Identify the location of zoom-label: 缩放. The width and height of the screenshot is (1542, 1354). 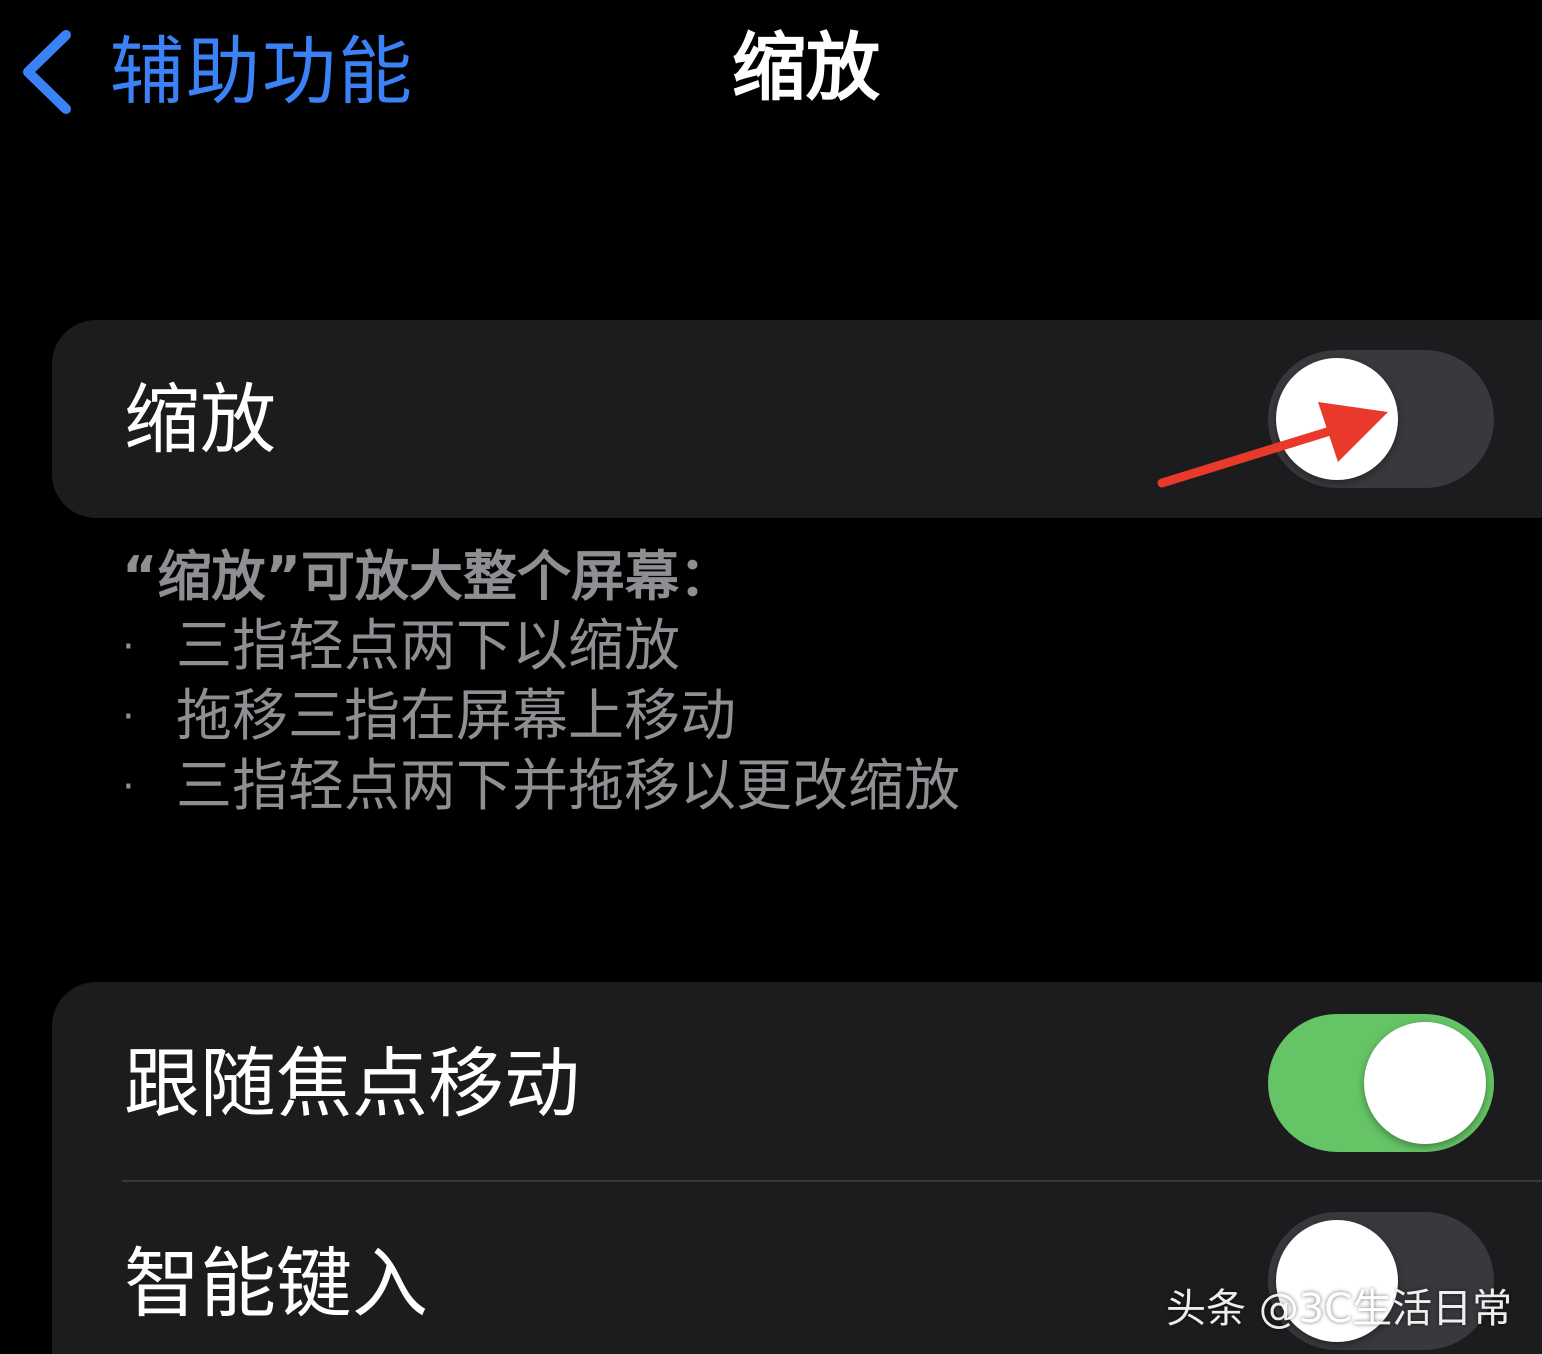
(200, 419).